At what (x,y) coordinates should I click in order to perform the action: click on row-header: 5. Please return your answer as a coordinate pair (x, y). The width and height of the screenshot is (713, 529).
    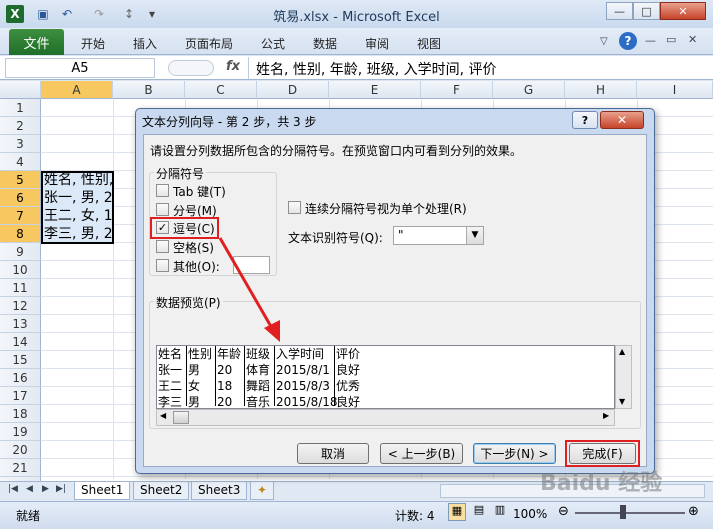
    Looking at the image, I should click on (20, 180).